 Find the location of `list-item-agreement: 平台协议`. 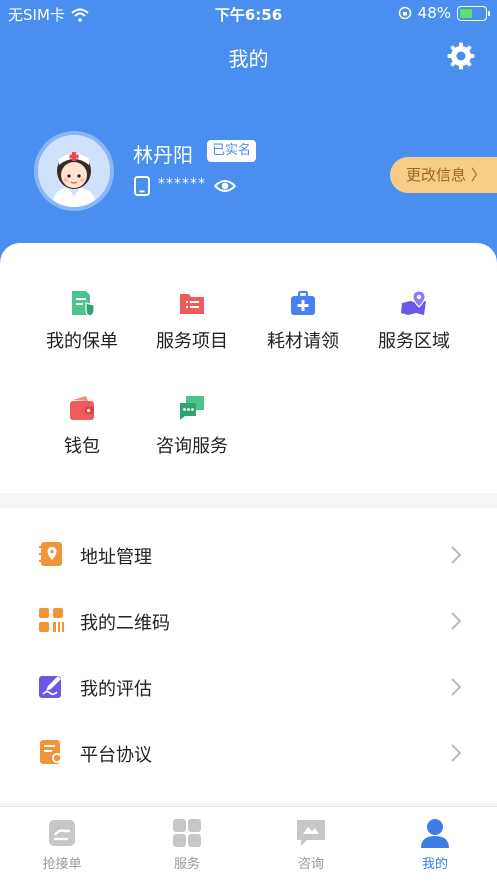

list-item-agreement: 平台协议 is located at coordinates (248, 752).